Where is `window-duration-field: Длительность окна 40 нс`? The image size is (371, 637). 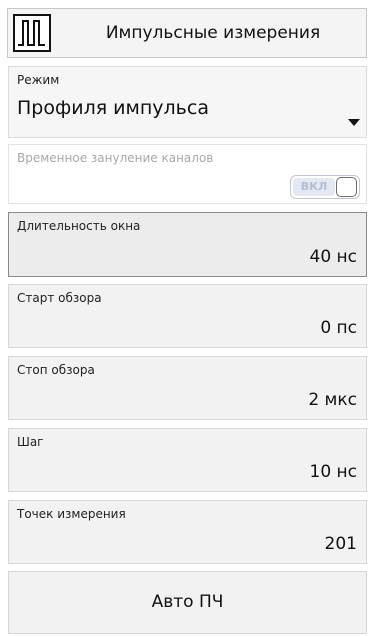
window-duration-field: Длительность окна 40 нс is located at coordinates (187, 244).